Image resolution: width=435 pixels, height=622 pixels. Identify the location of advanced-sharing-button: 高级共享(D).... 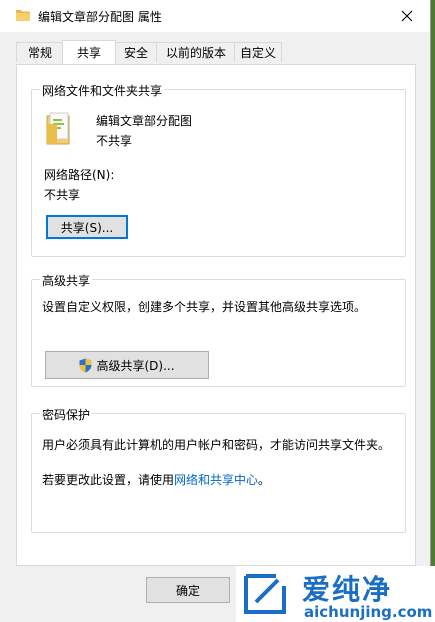
(127, 365).